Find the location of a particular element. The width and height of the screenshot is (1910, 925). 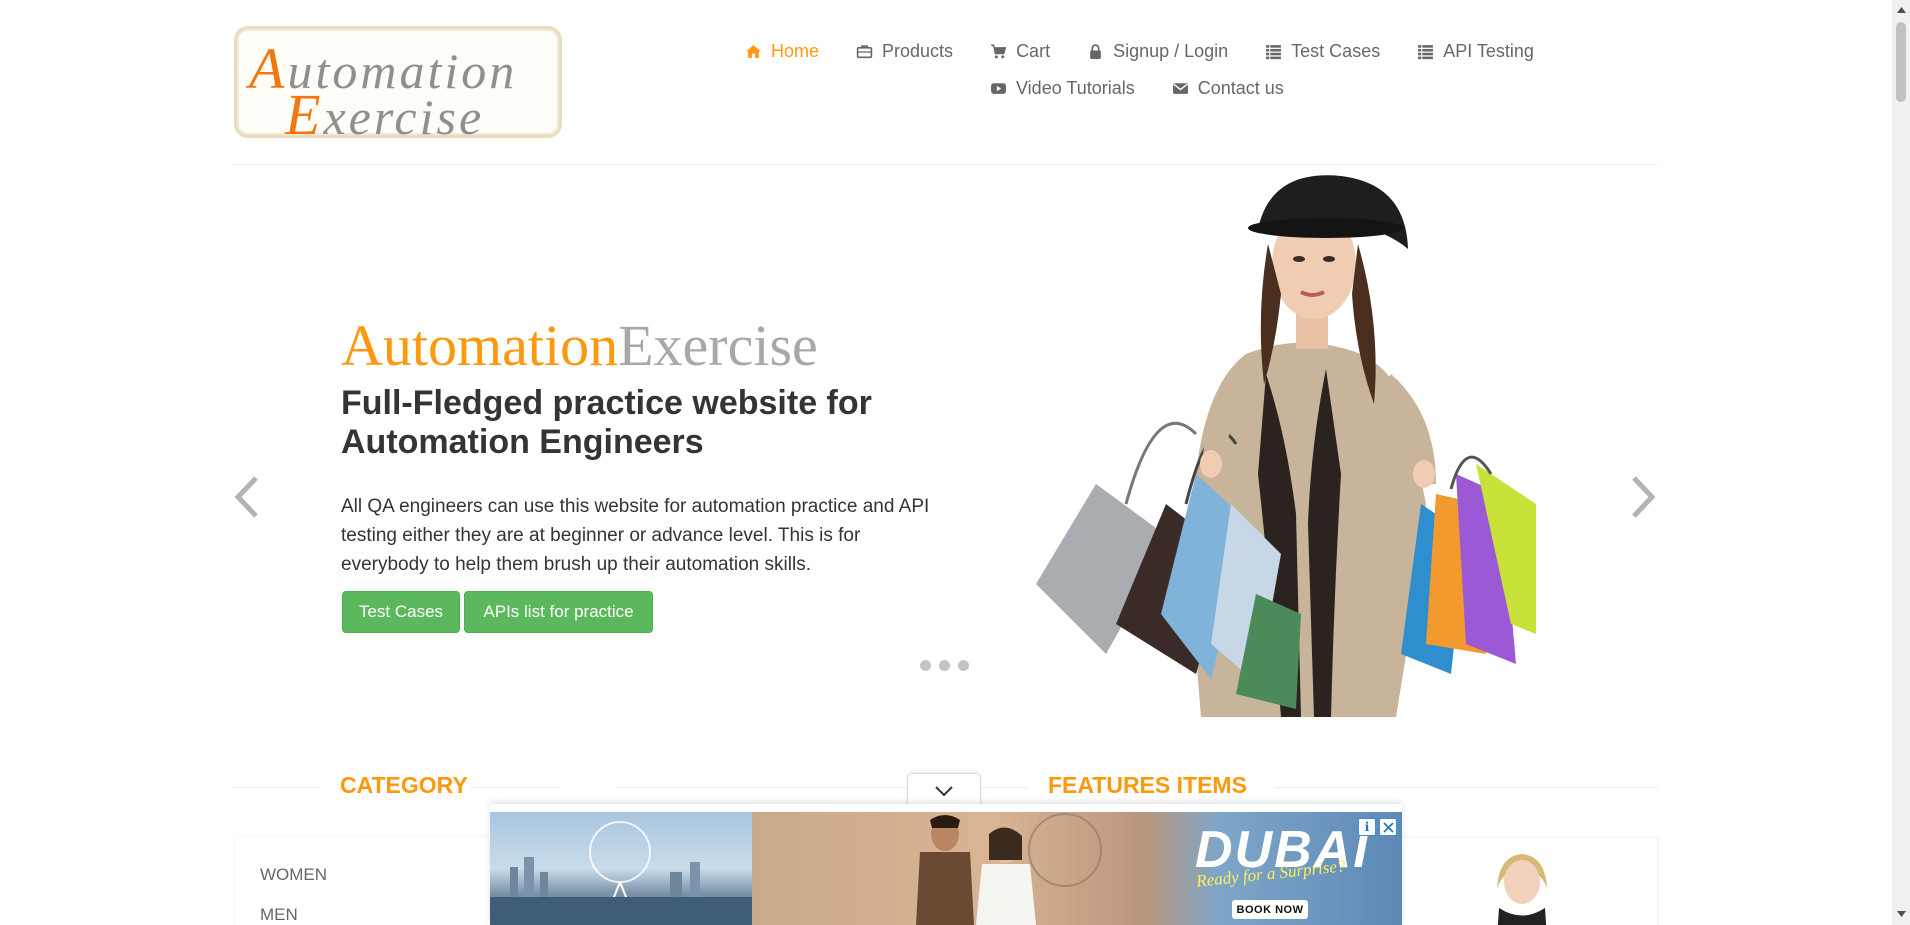

slider-indicators is located at coordinates (948, 665).